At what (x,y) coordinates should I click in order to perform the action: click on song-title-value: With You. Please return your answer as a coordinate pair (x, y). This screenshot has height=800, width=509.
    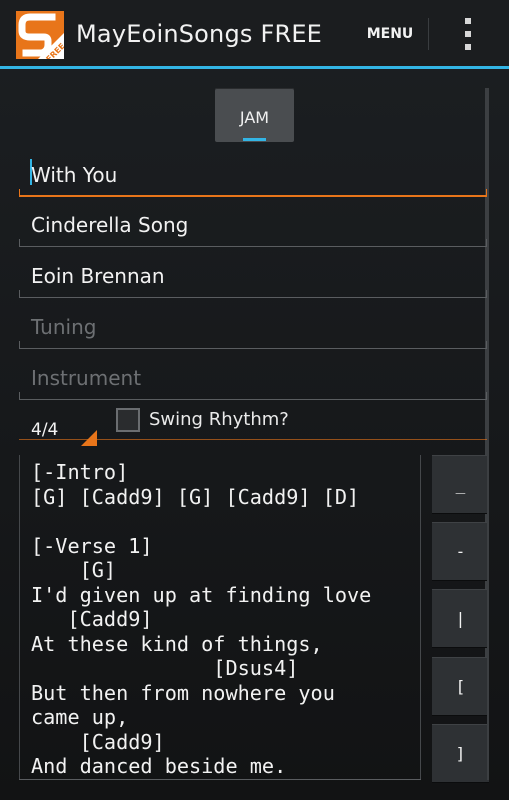
    Looking at the image, I should click on (74, 175).